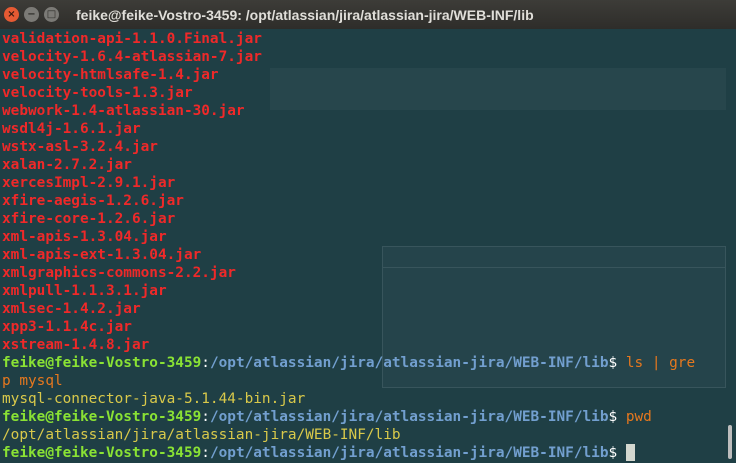 The height and width of the screenshot is (463, 736). Describe the element at coordinates (89, 183) in the screenshot. I see `file-name: xercesImpl-2.9.1.jar` at that location.